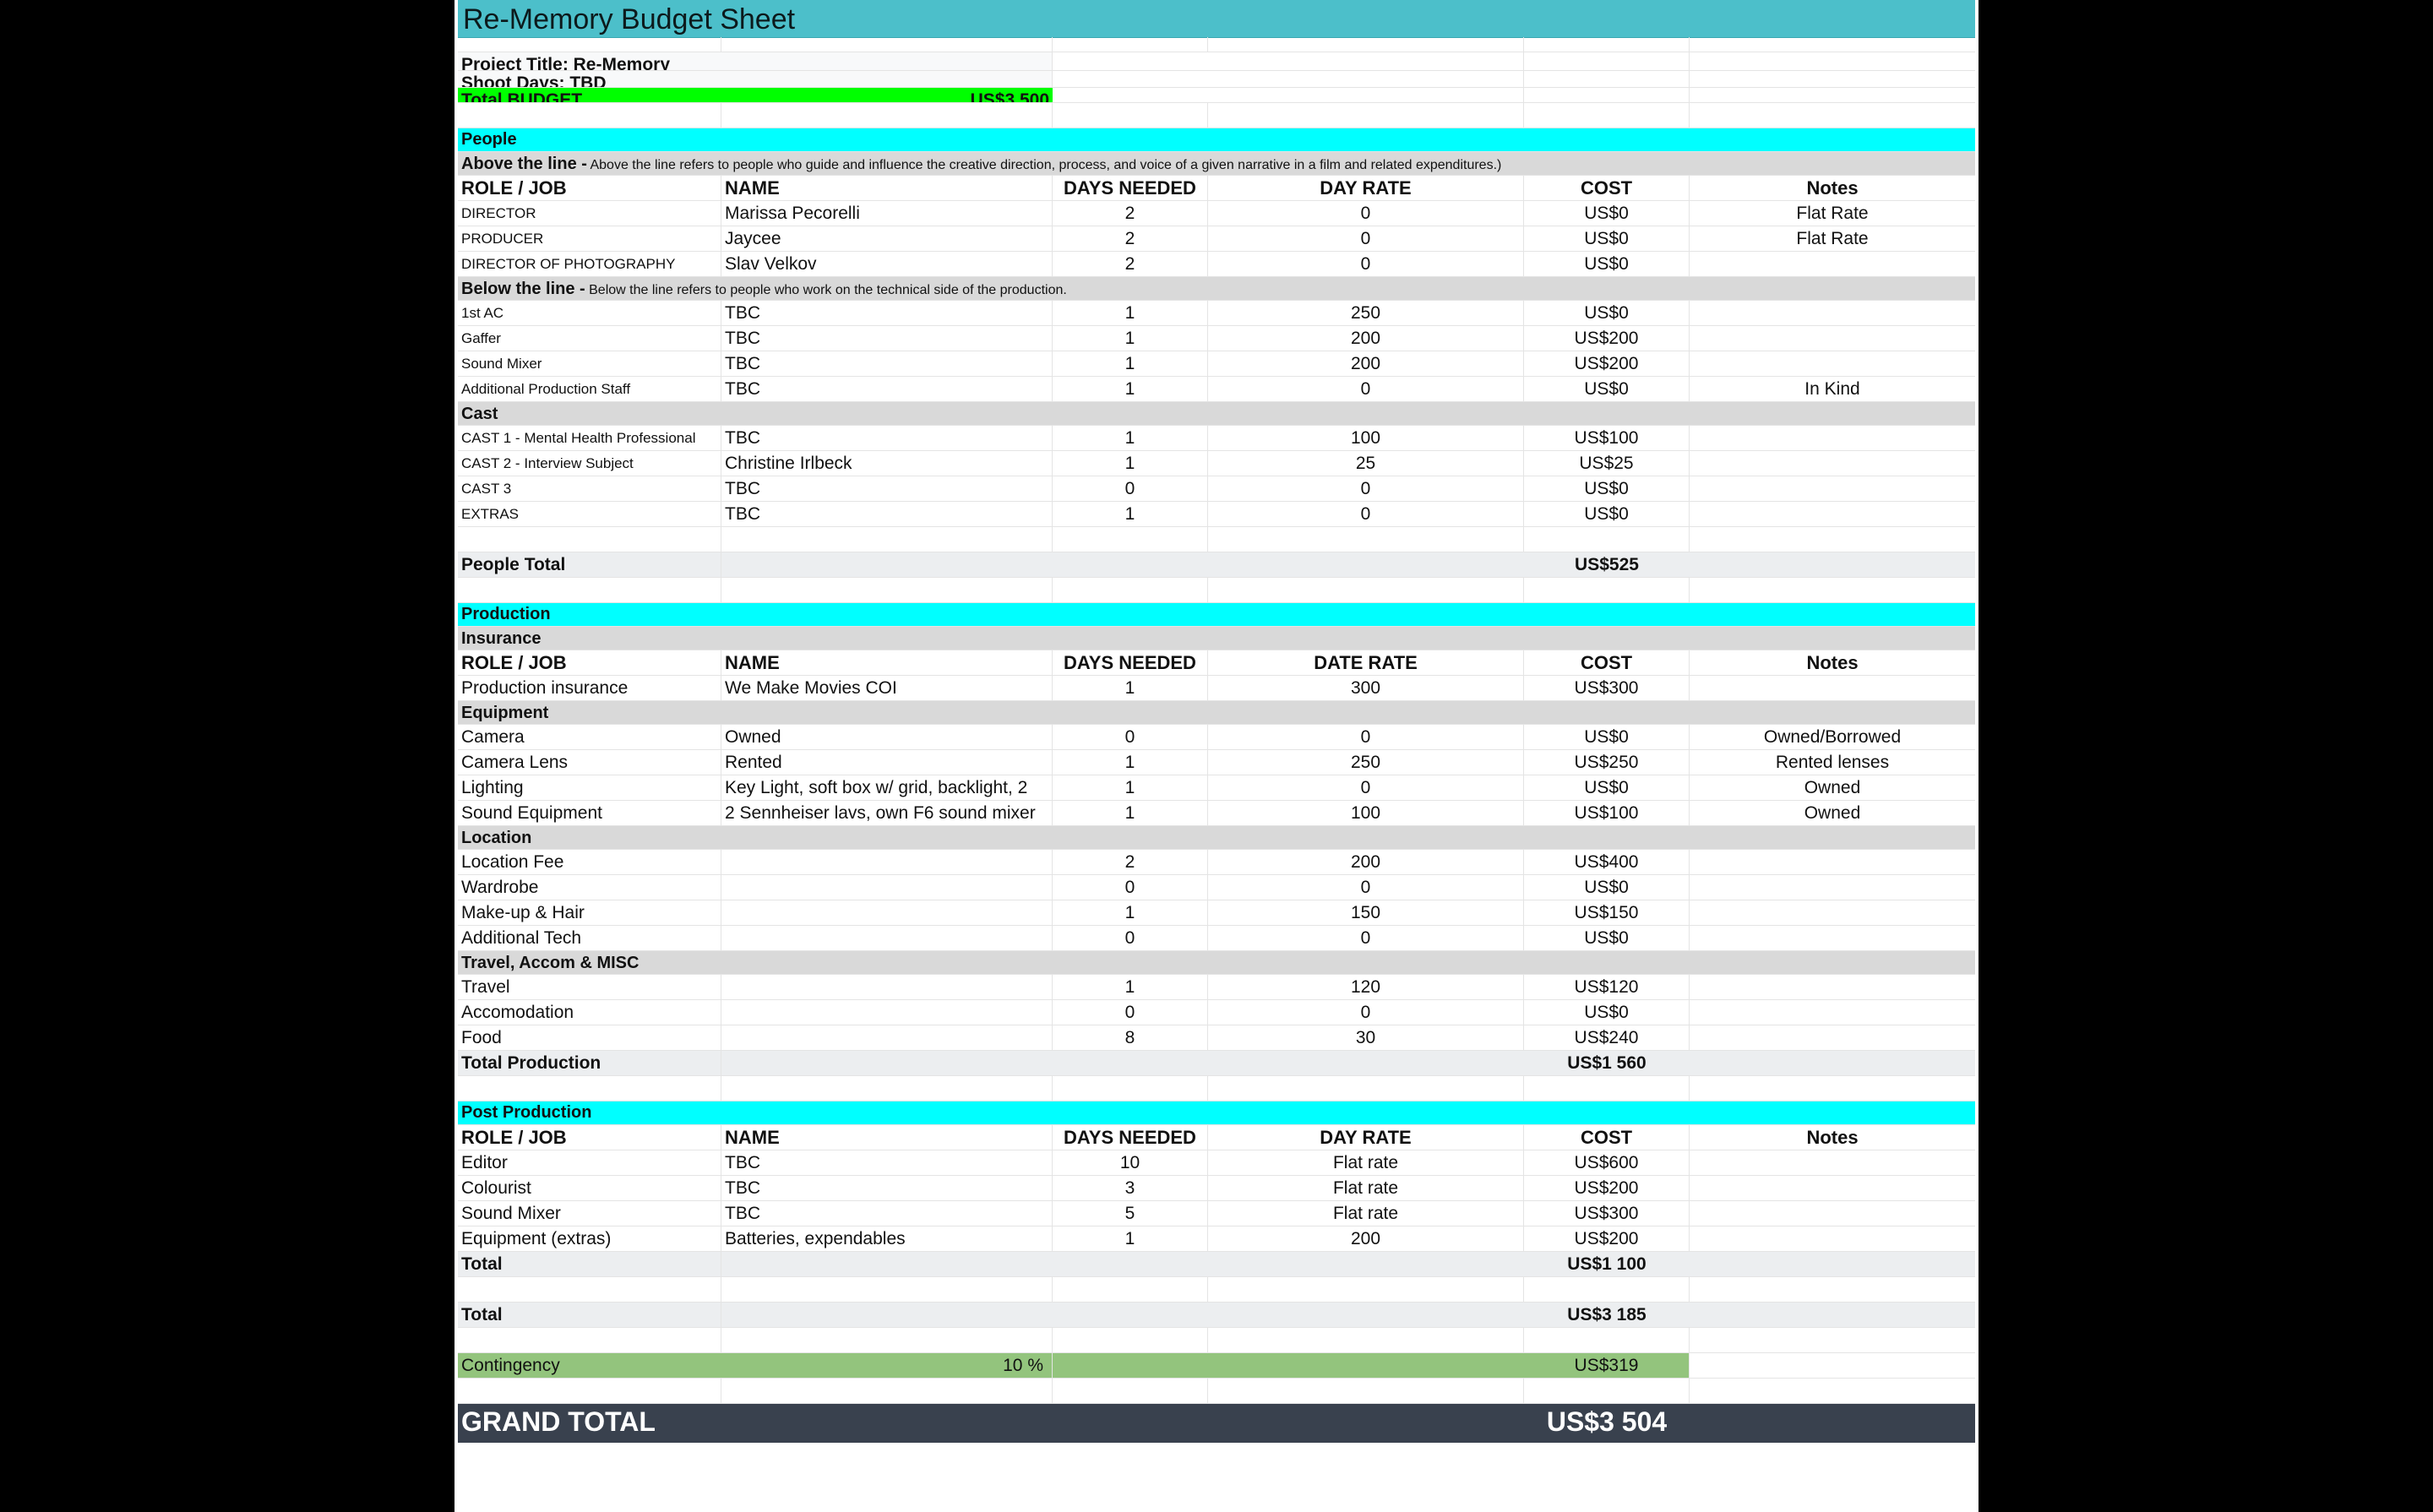  Describe the element at coordinates (1366, 813) in the screenshot. I see `rate-cell: 100` at that location.